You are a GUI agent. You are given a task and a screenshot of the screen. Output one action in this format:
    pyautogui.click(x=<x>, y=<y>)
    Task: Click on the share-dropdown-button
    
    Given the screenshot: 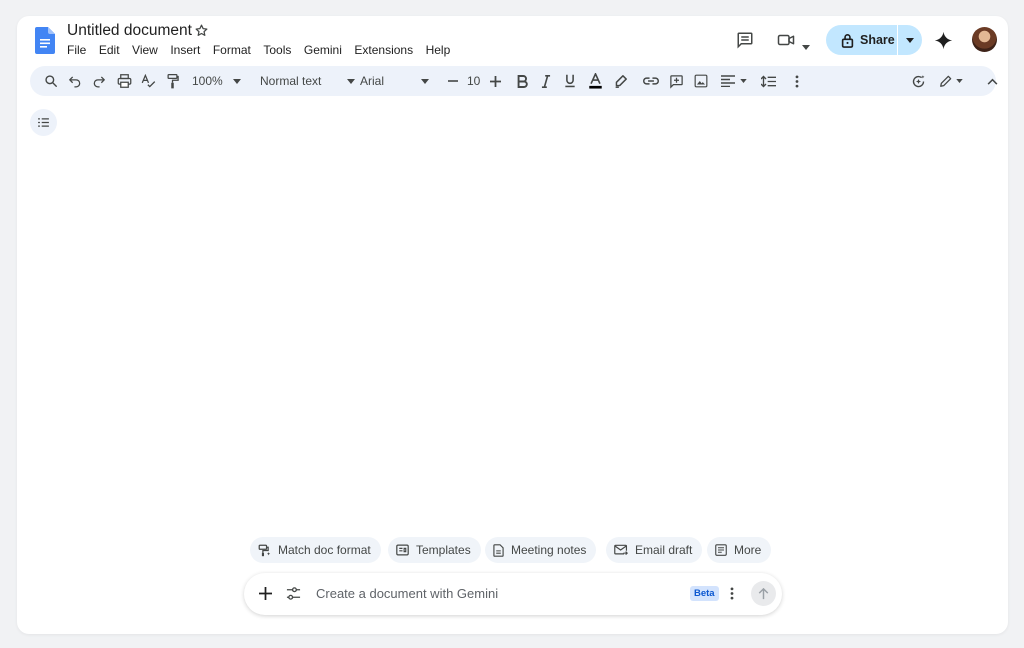 What is the action you would take?
    pyautogui.click(x=910, y=40)
    